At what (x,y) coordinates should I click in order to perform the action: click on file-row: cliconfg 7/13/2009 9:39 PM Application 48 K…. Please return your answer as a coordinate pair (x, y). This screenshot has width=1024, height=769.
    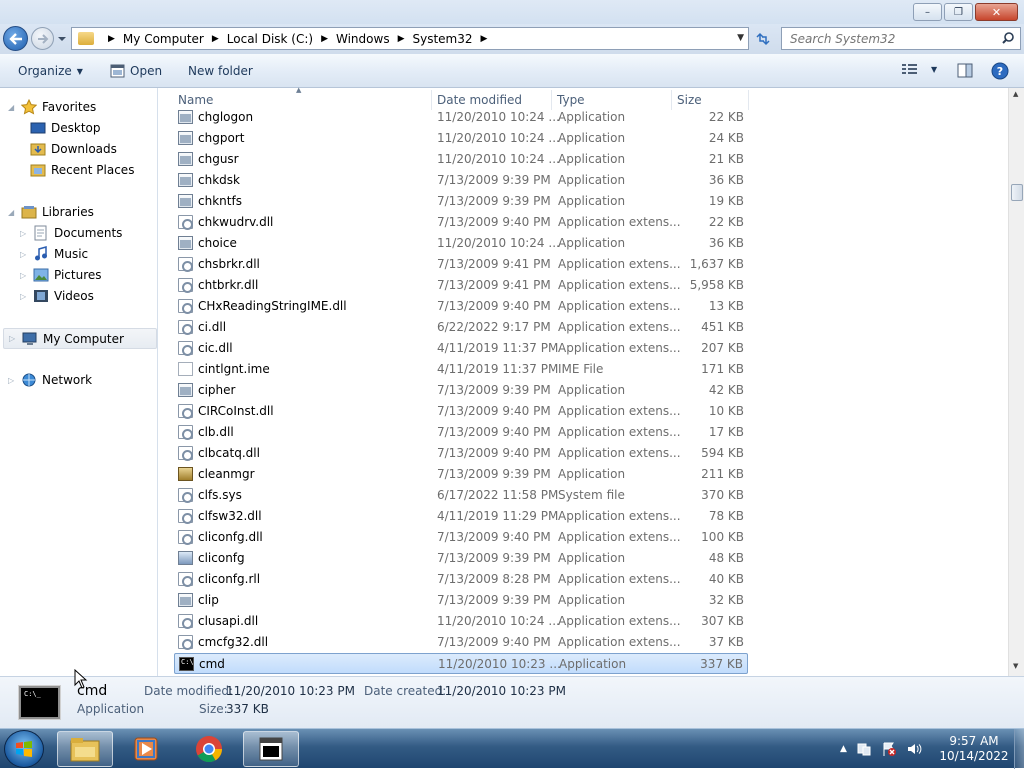
    Looking at the image, I should click on (461, 558).